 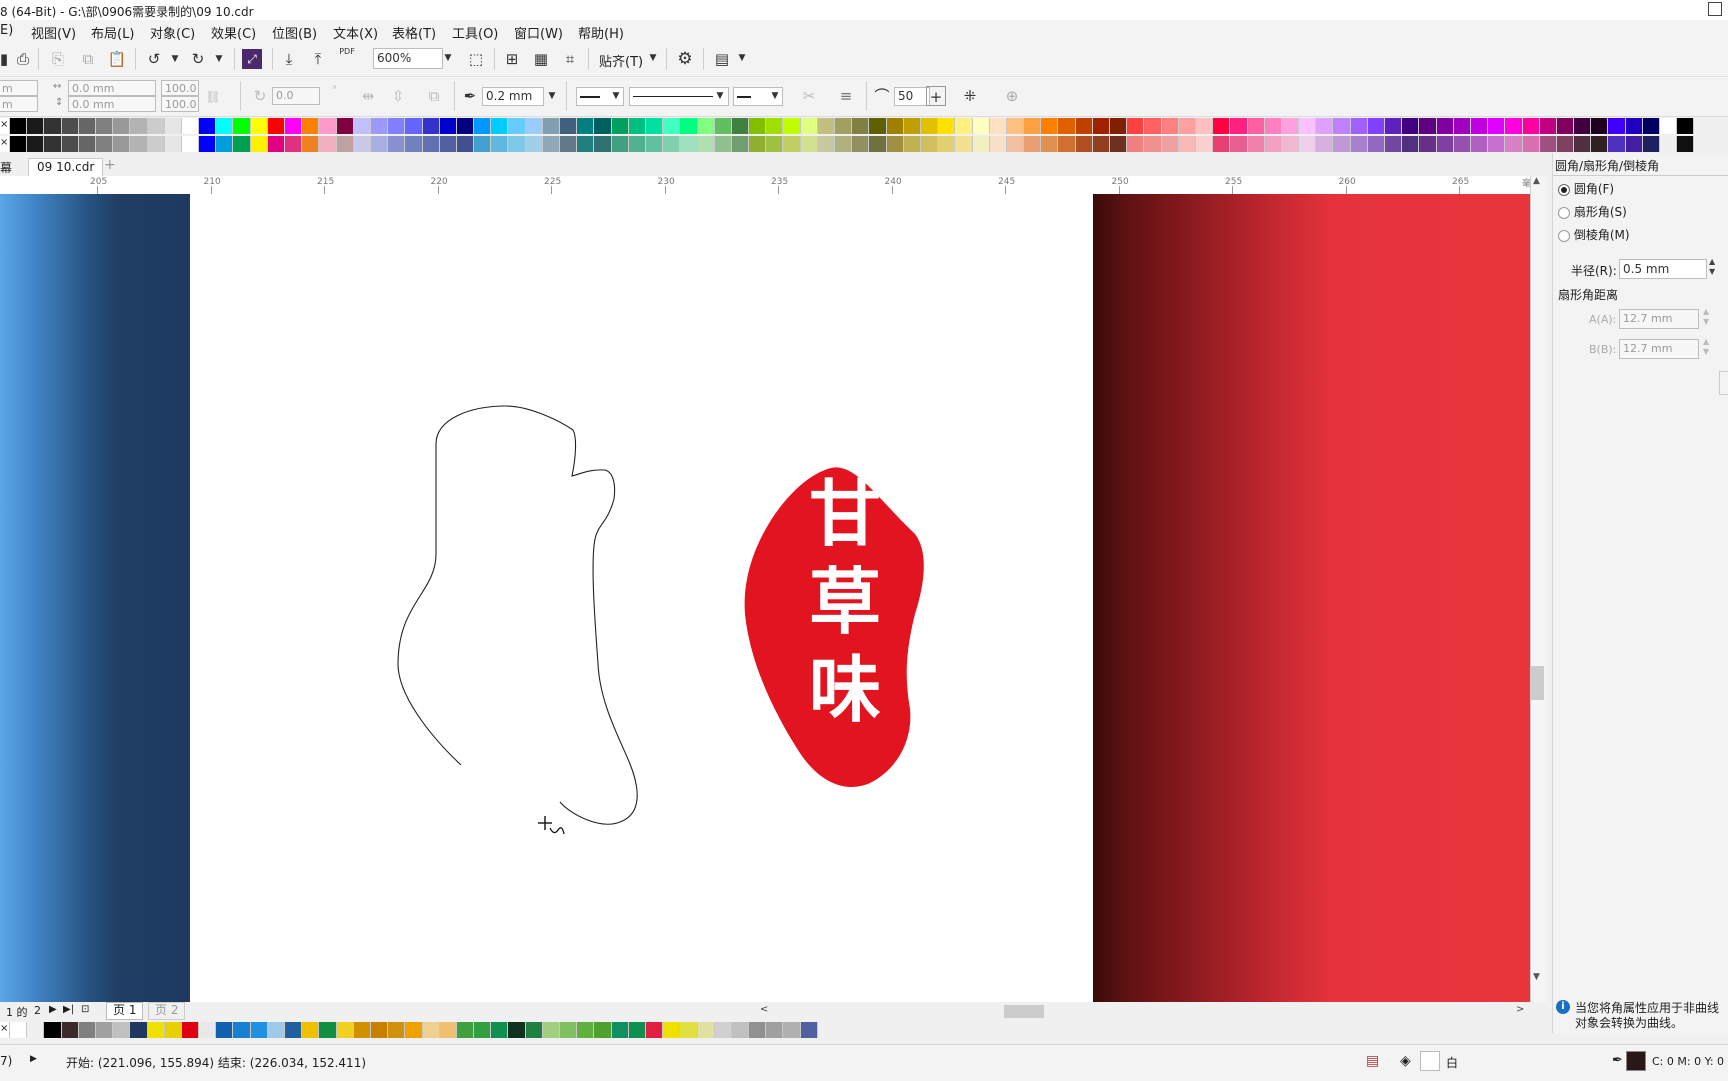 What do you see at coordinates (720, 96) in the screenshot?
I see `line-style-dropdown-icon: ▼` at bounding box center [720, 96].